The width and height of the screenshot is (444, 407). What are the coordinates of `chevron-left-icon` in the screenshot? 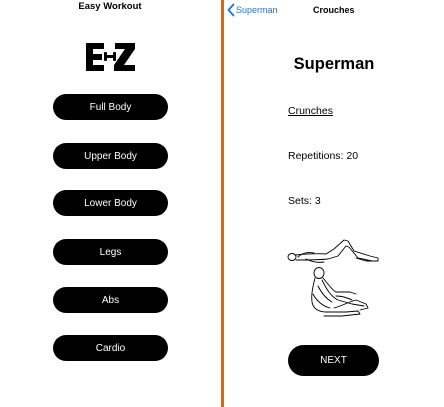 It's located at (231, 10).